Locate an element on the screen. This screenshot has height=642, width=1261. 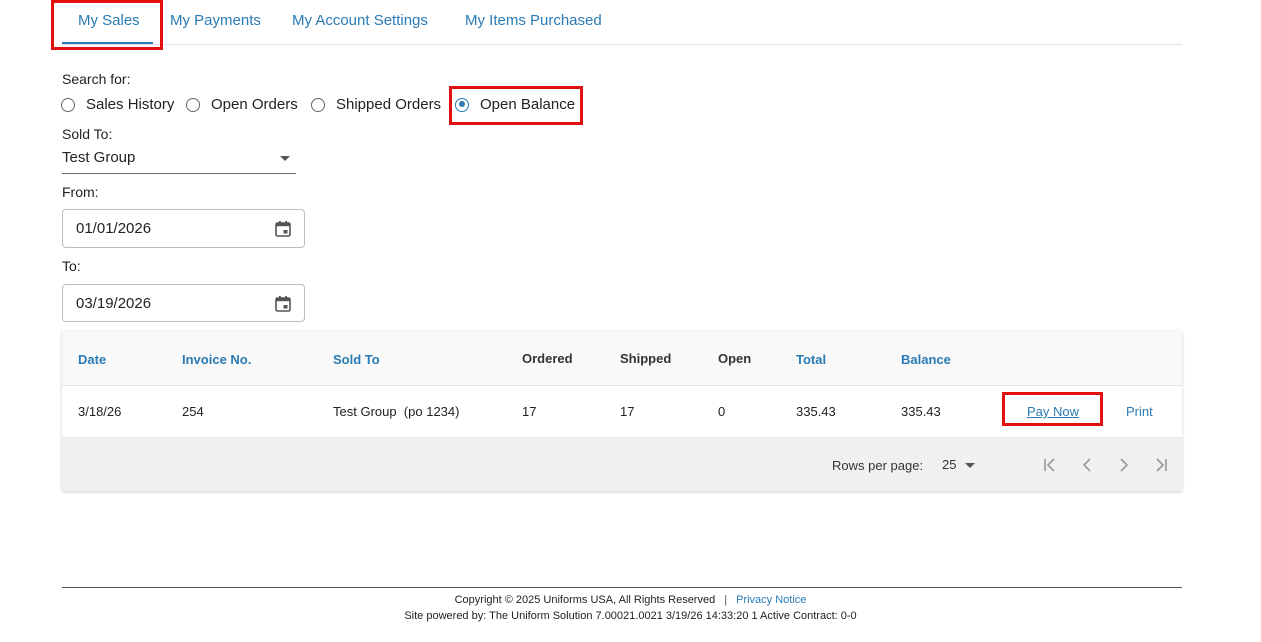
rows-per-page-value: 25 is located at coordinates (949, 464).